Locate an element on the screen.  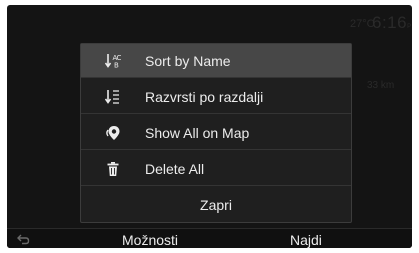
menu-item-label: Show All on Map is located at coordinates (197, 132).